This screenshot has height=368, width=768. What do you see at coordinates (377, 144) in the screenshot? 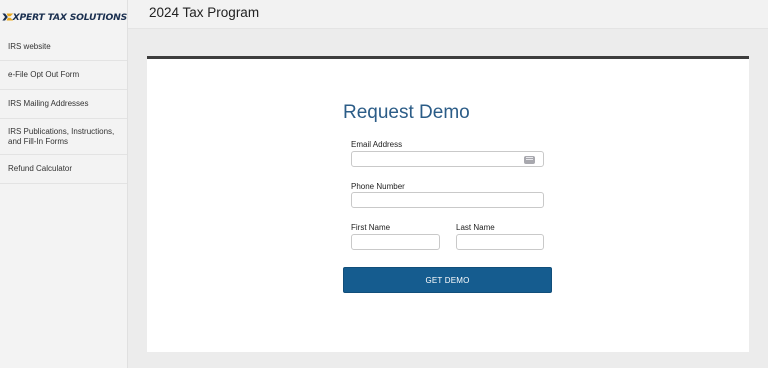
I see `email-label: Email Address` at bounding box center [377, 144].